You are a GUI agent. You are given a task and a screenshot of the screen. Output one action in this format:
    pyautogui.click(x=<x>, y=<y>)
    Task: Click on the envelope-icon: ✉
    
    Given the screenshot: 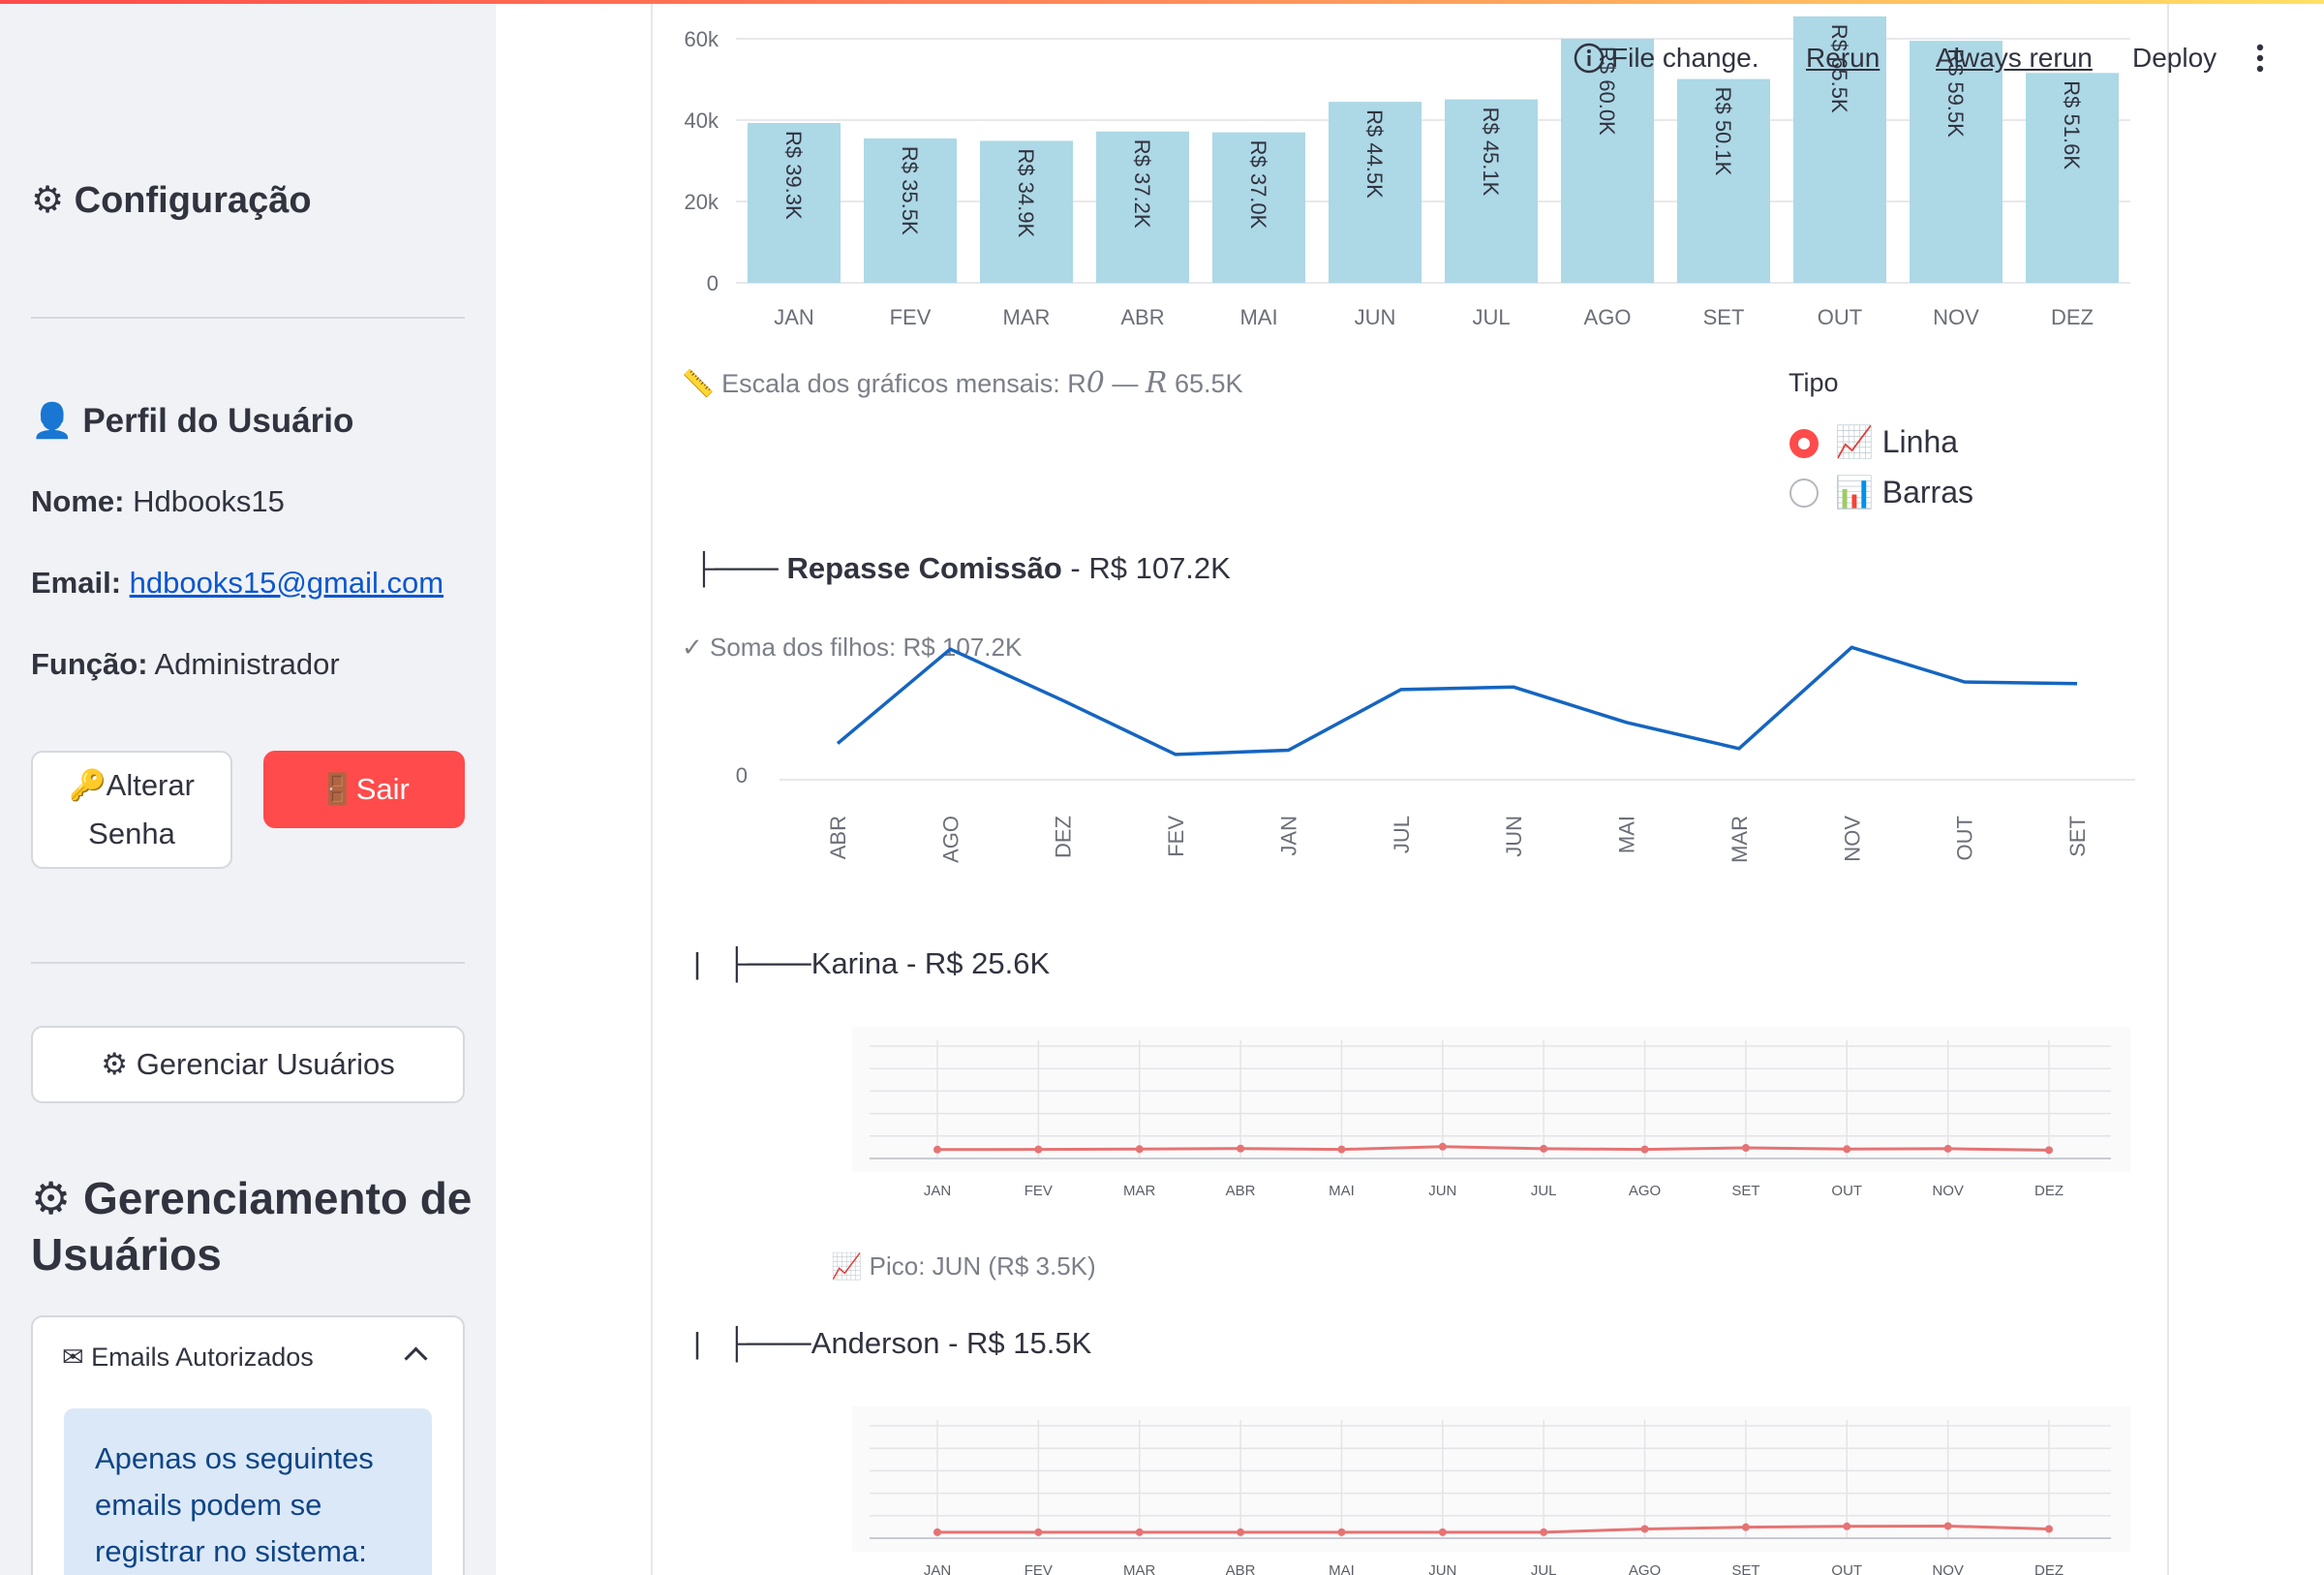 What is the action you would take?
    pyautogui.click(x=73, y=1357)
    